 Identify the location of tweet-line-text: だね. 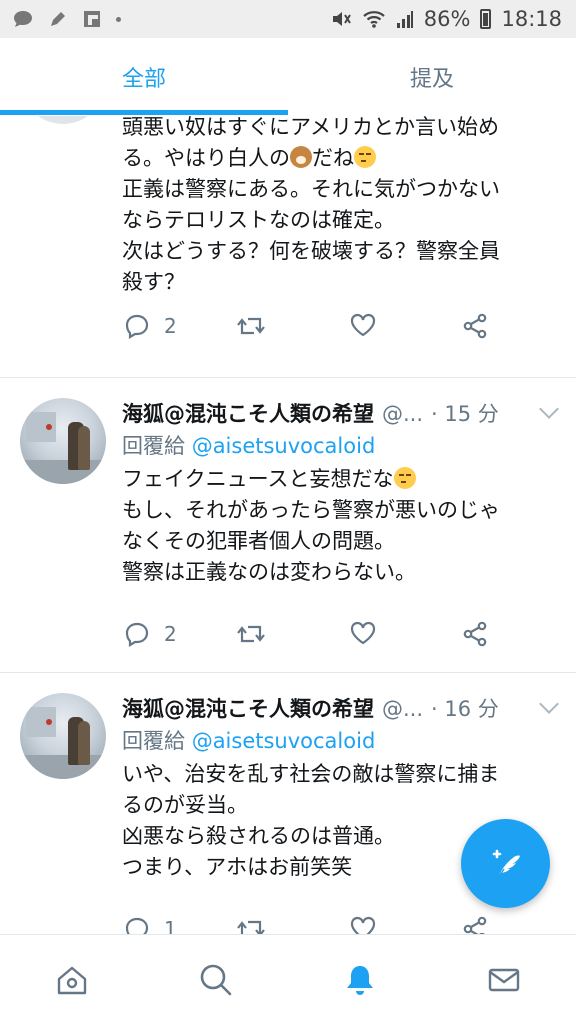
(333, 158).